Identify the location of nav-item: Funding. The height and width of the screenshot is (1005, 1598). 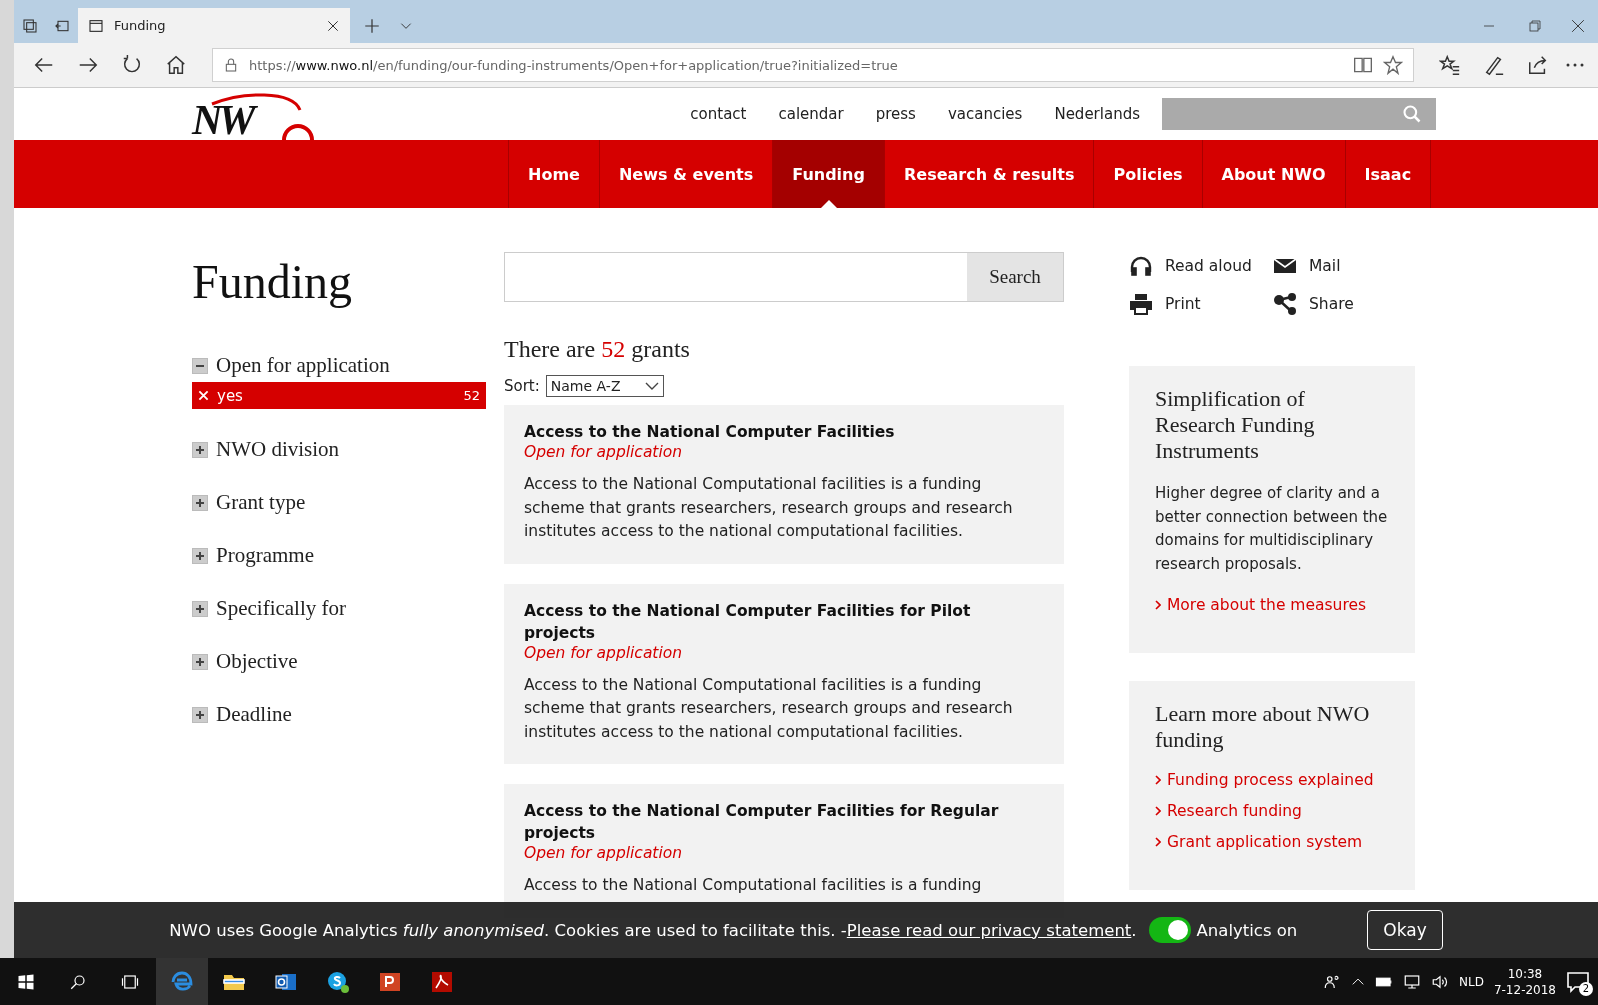
(828, 174).